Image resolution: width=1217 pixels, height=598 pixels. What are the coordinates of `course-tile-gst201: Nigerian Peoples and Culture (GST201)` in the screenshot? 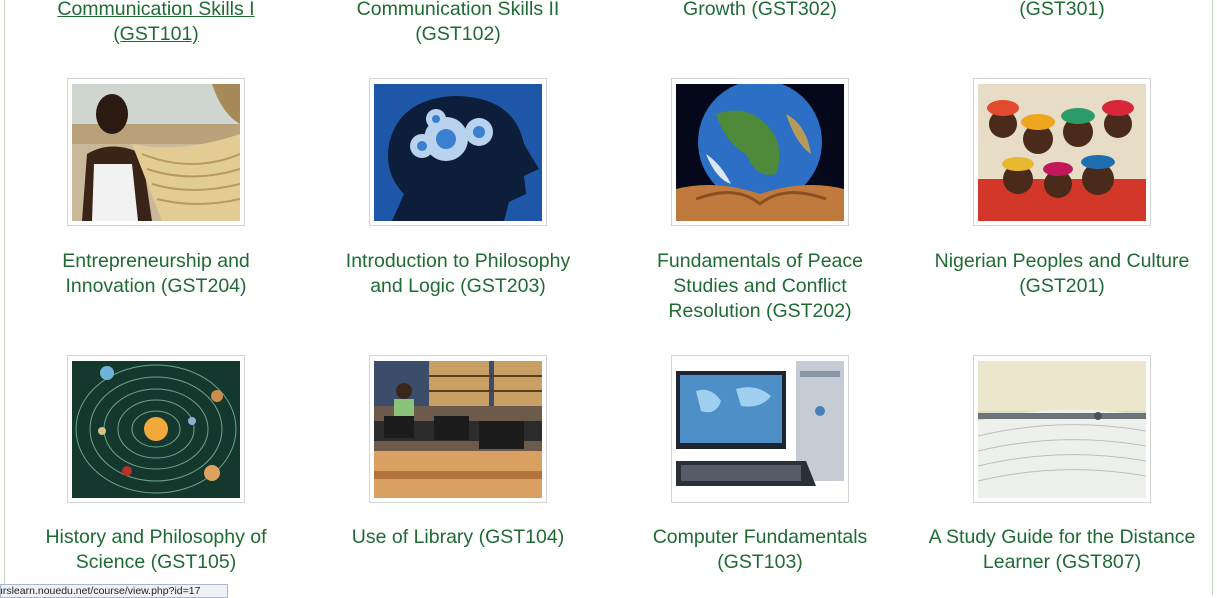 It's located at (1062, 274).